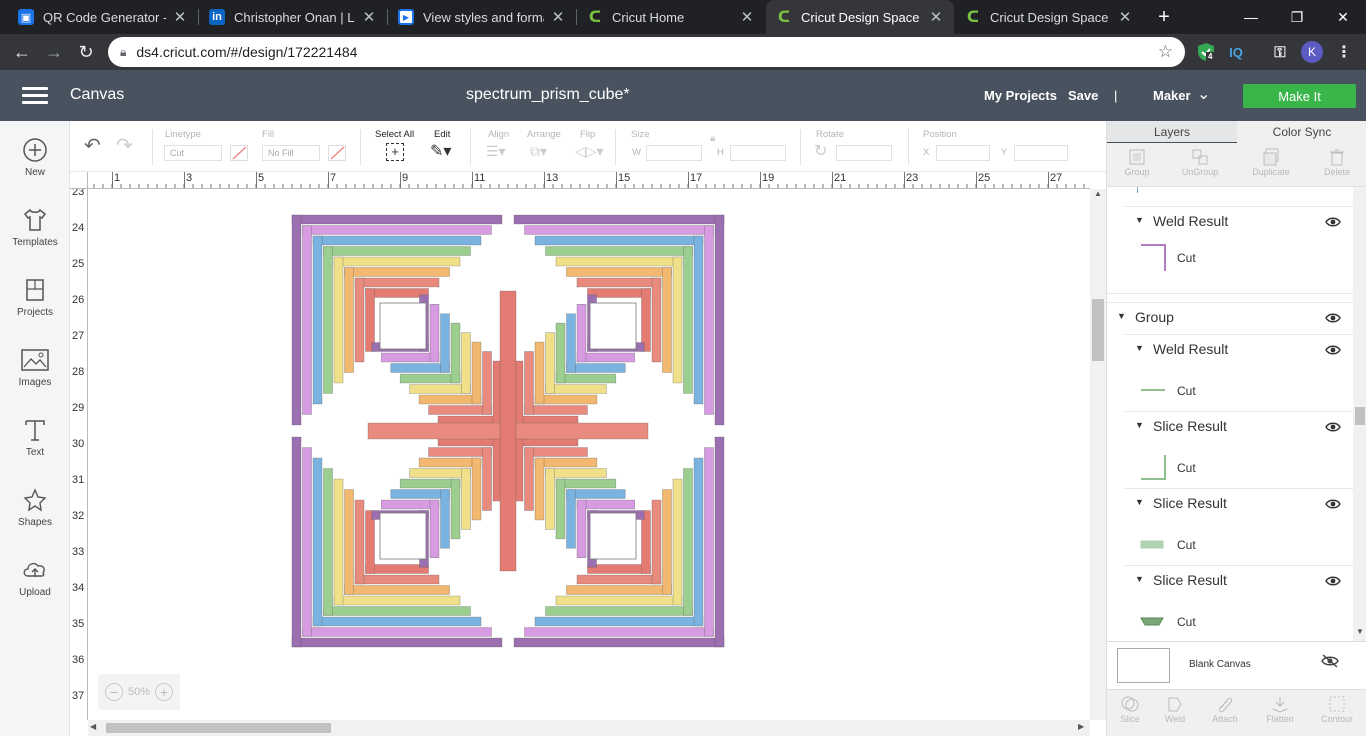 The width and height of the screenshot is (1366, 736). Describe the element at coordinates (1301, 132) in the screenshot. I see `tab-color-sync: Color Sync` at that location.